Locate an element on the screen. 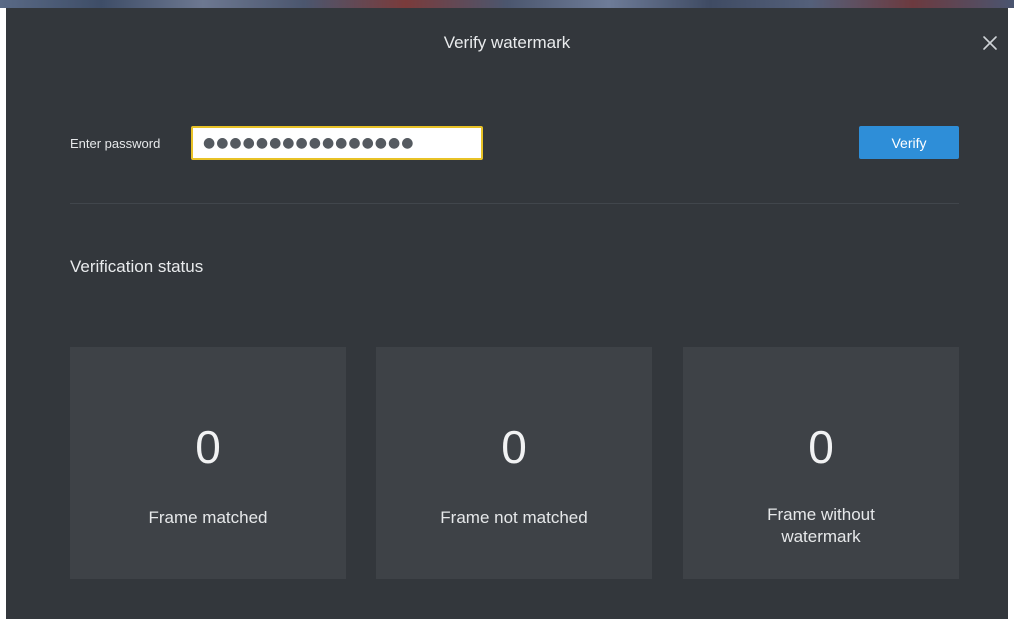 The width and height of the screenshot is (1014, 619). frame-not-matched-card: 0 Frame not matched is located at coordinates (514, 463).